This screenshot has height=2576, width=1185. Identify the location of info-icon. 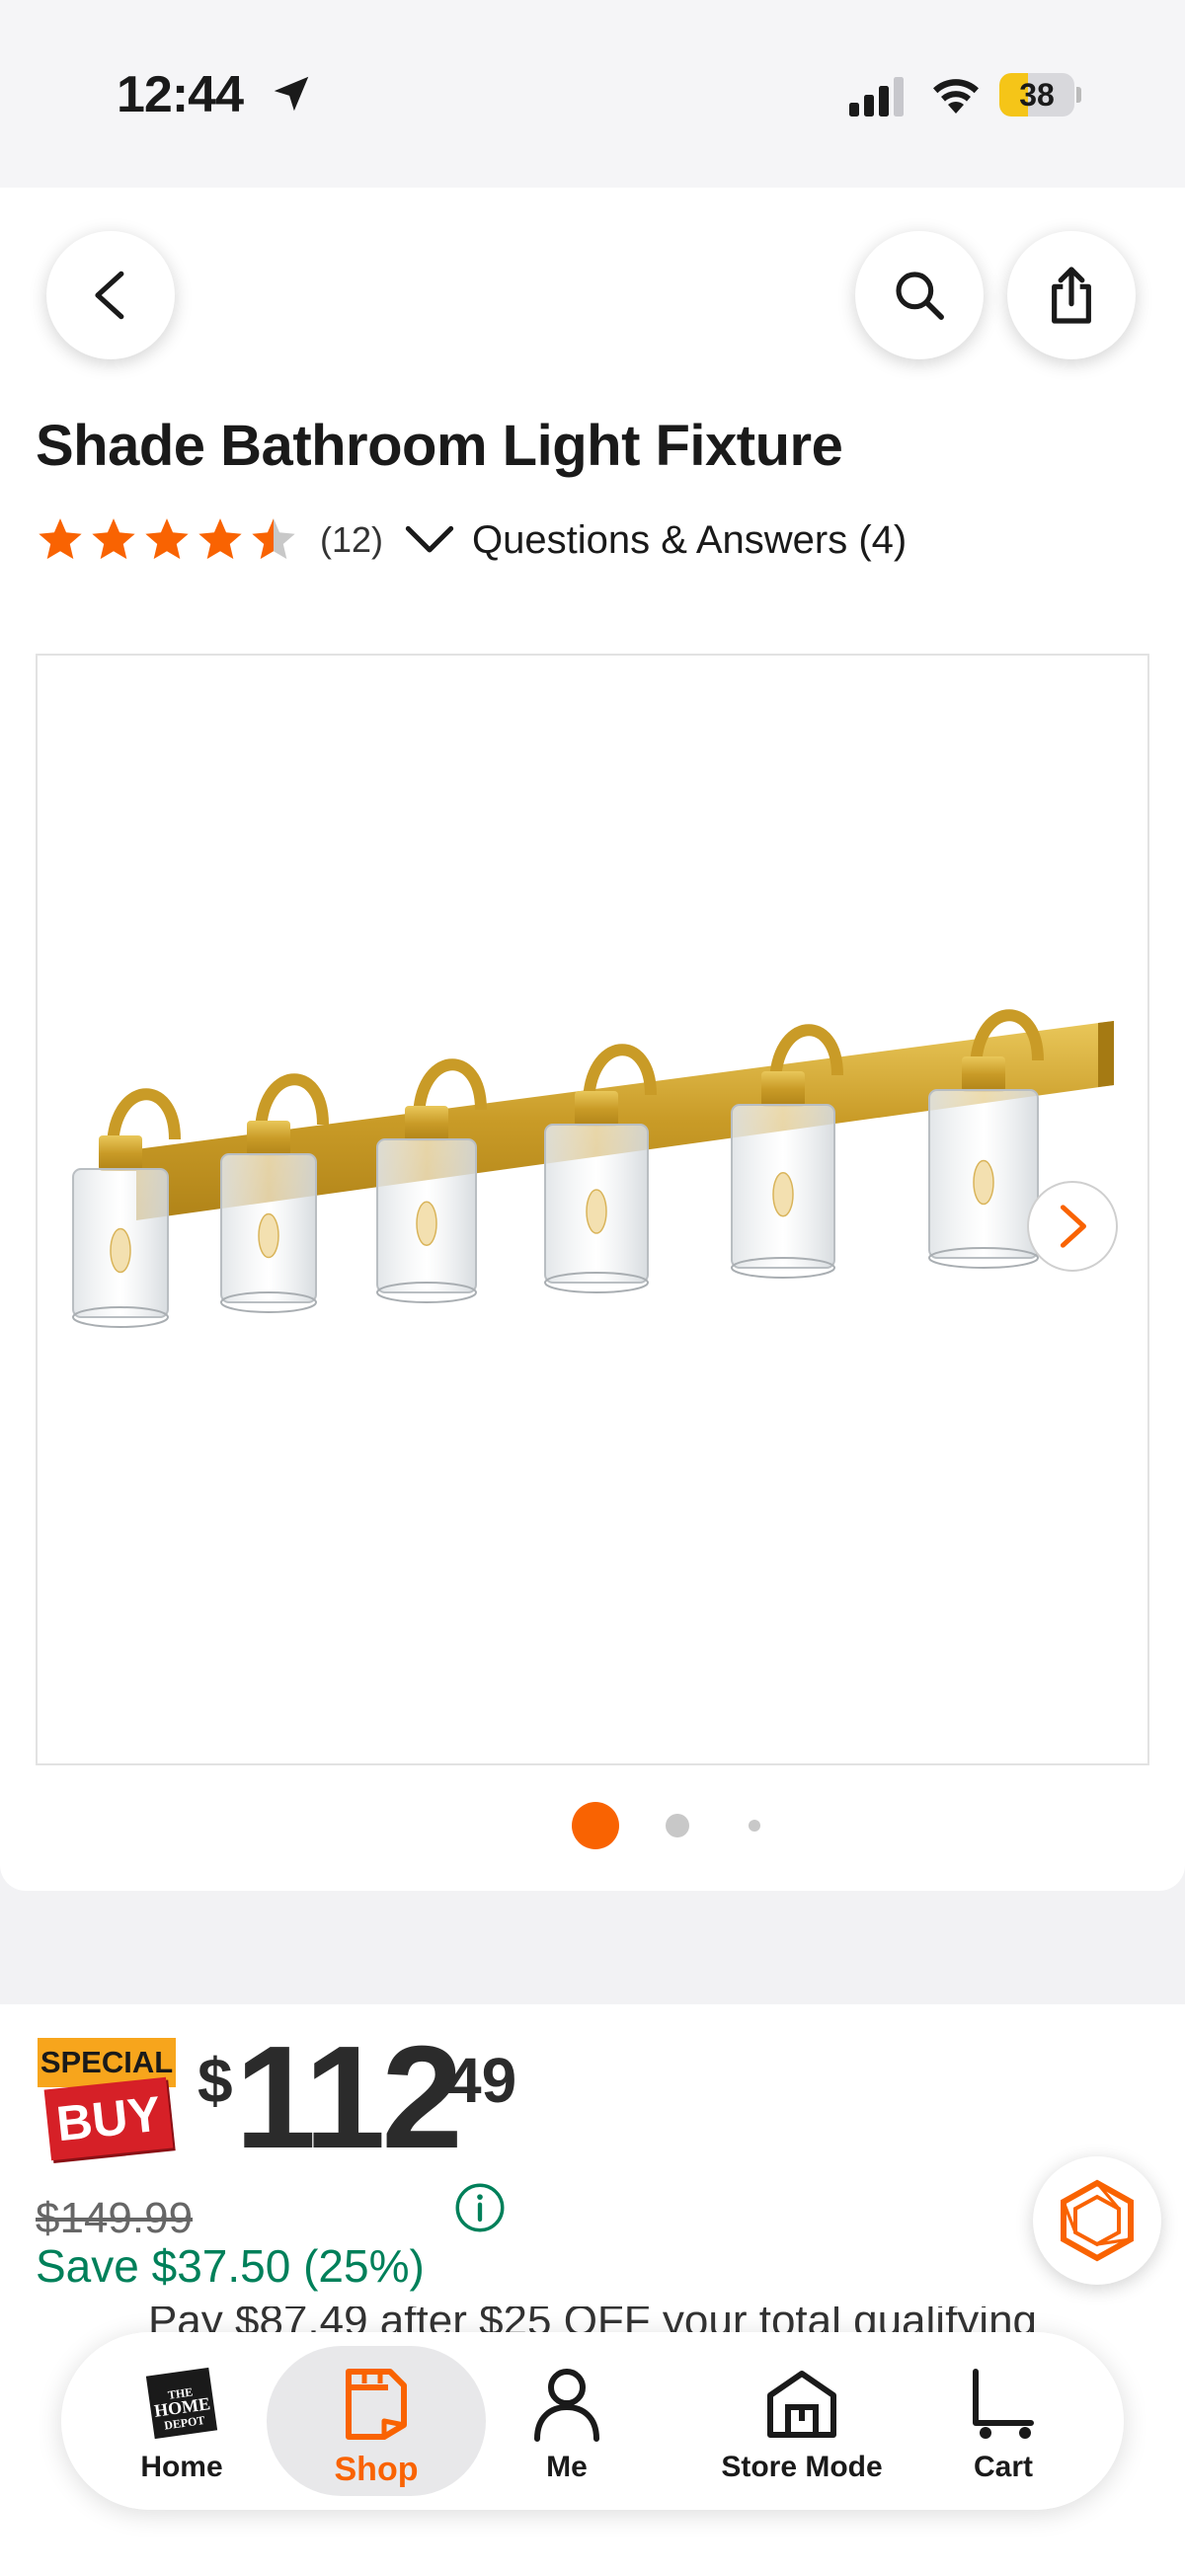
(480, 2207).